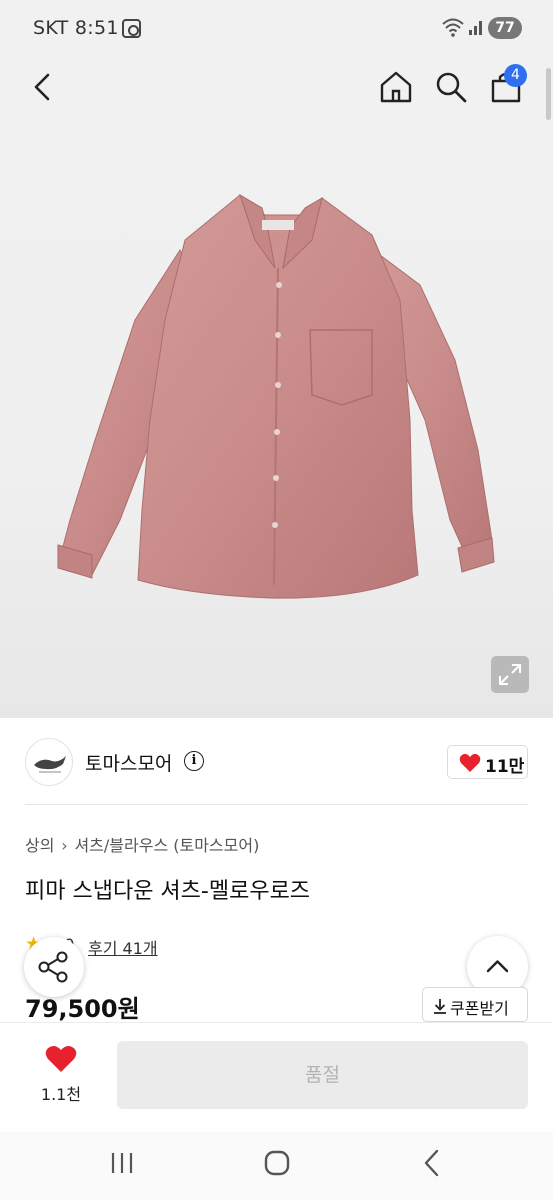 The width and height of the screenshot is (553, 1200). I want to click on expand-image-button, so click(510, 674).